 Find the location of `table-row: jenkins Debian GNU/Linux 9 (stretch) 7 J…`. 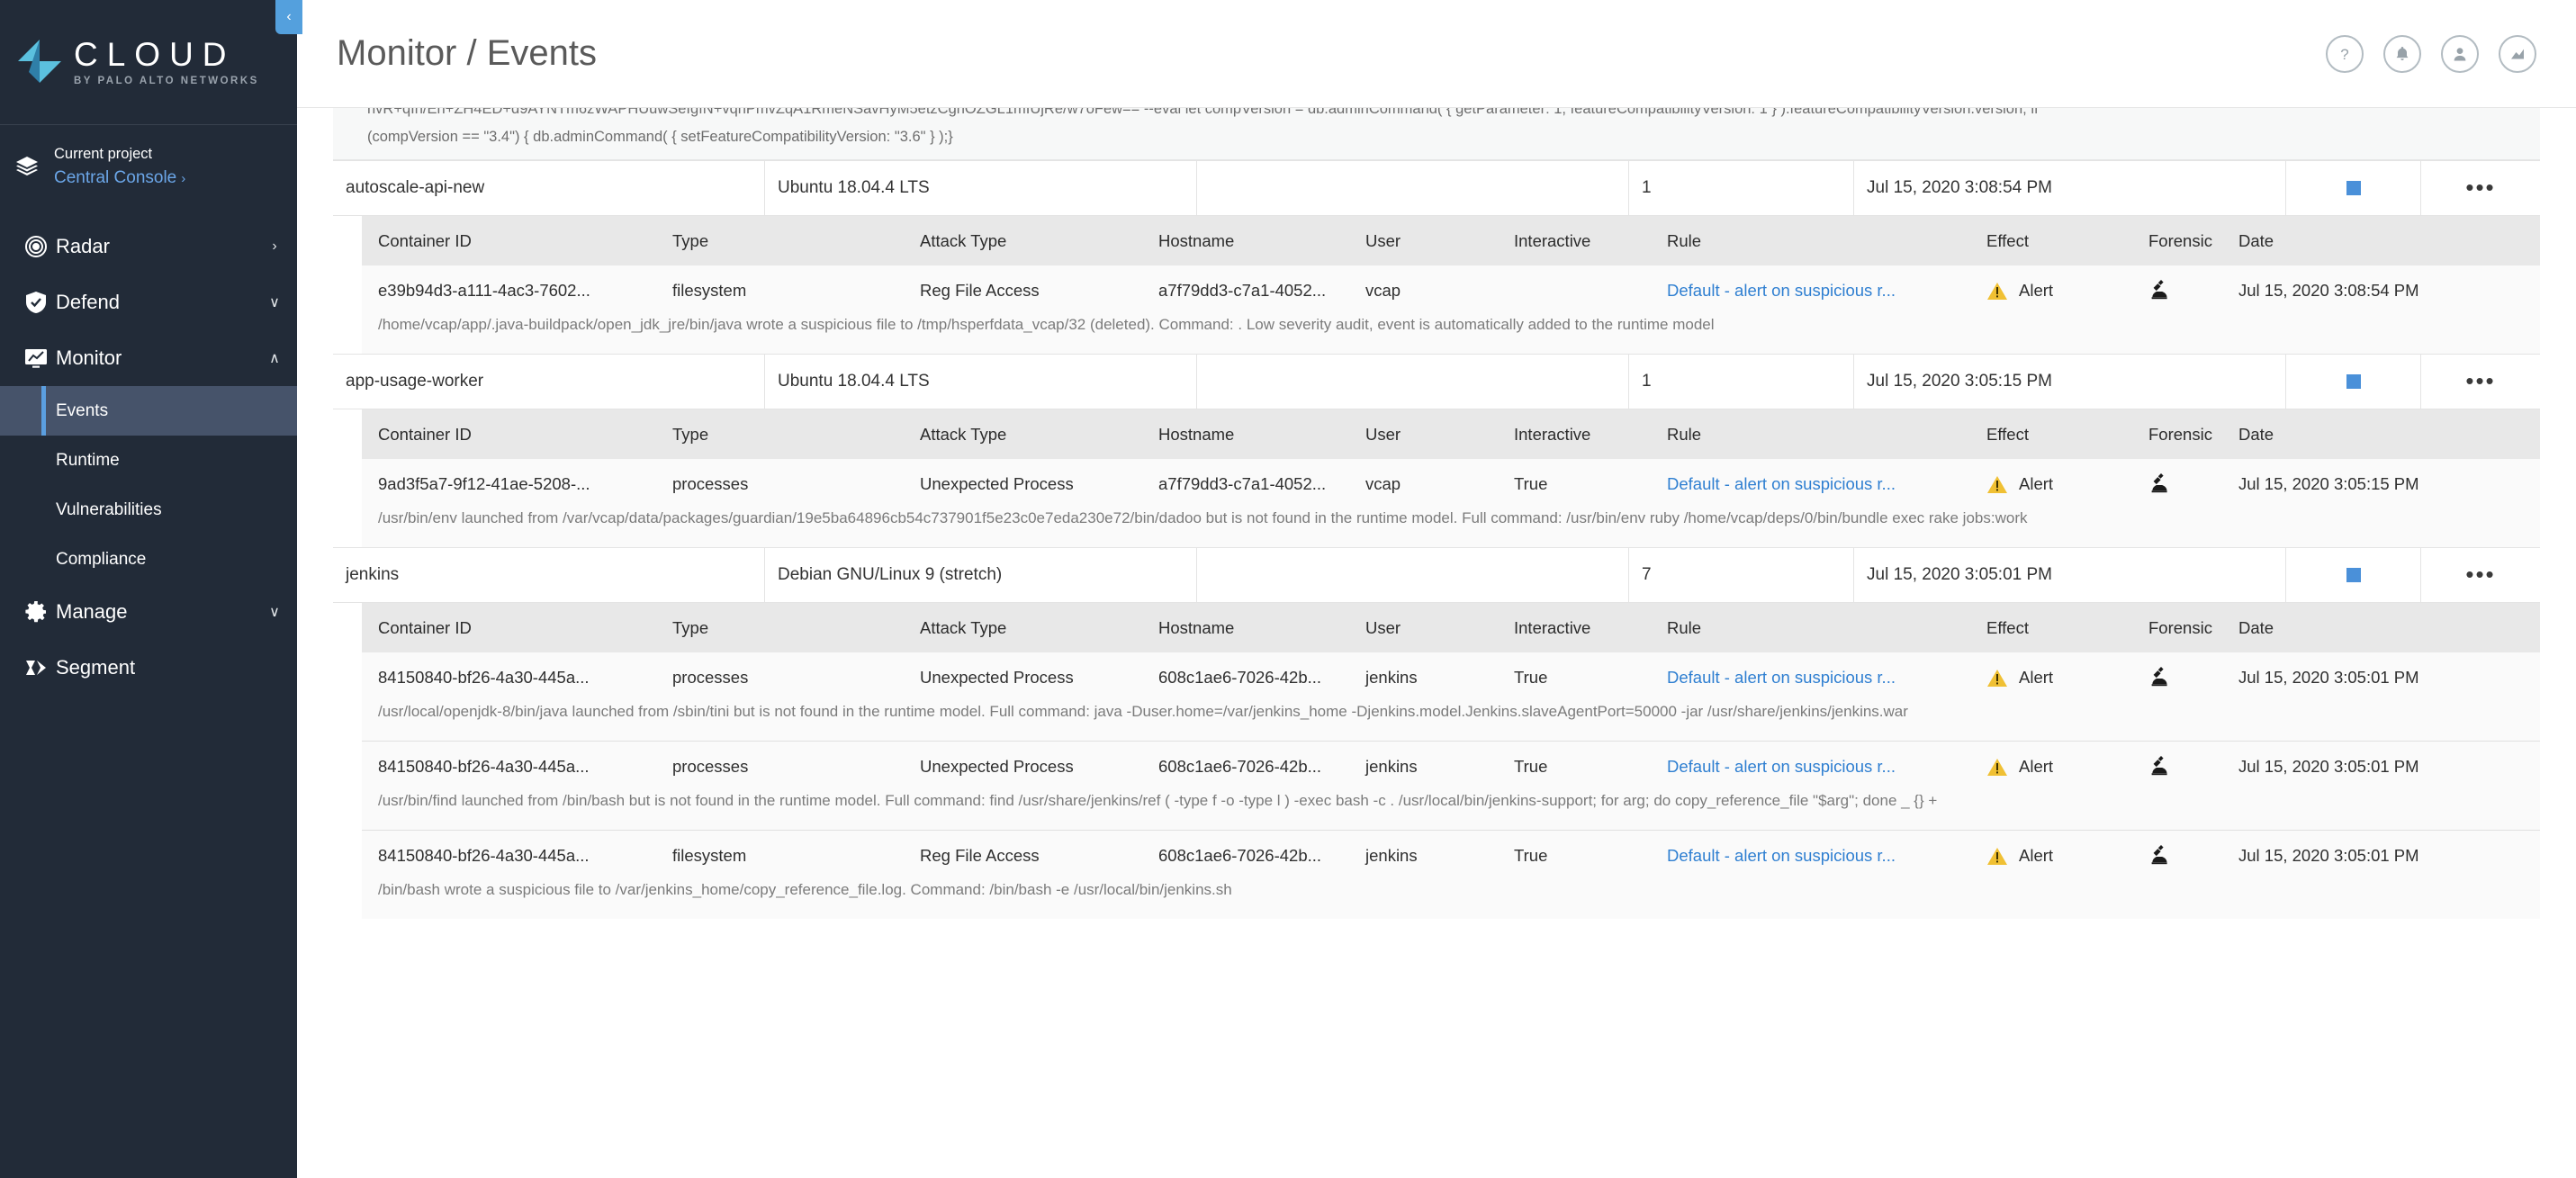

table-row: jenkins Debian GNU/Linux 9 (stretch) 7 J… is located at coordinates (1436, 575).